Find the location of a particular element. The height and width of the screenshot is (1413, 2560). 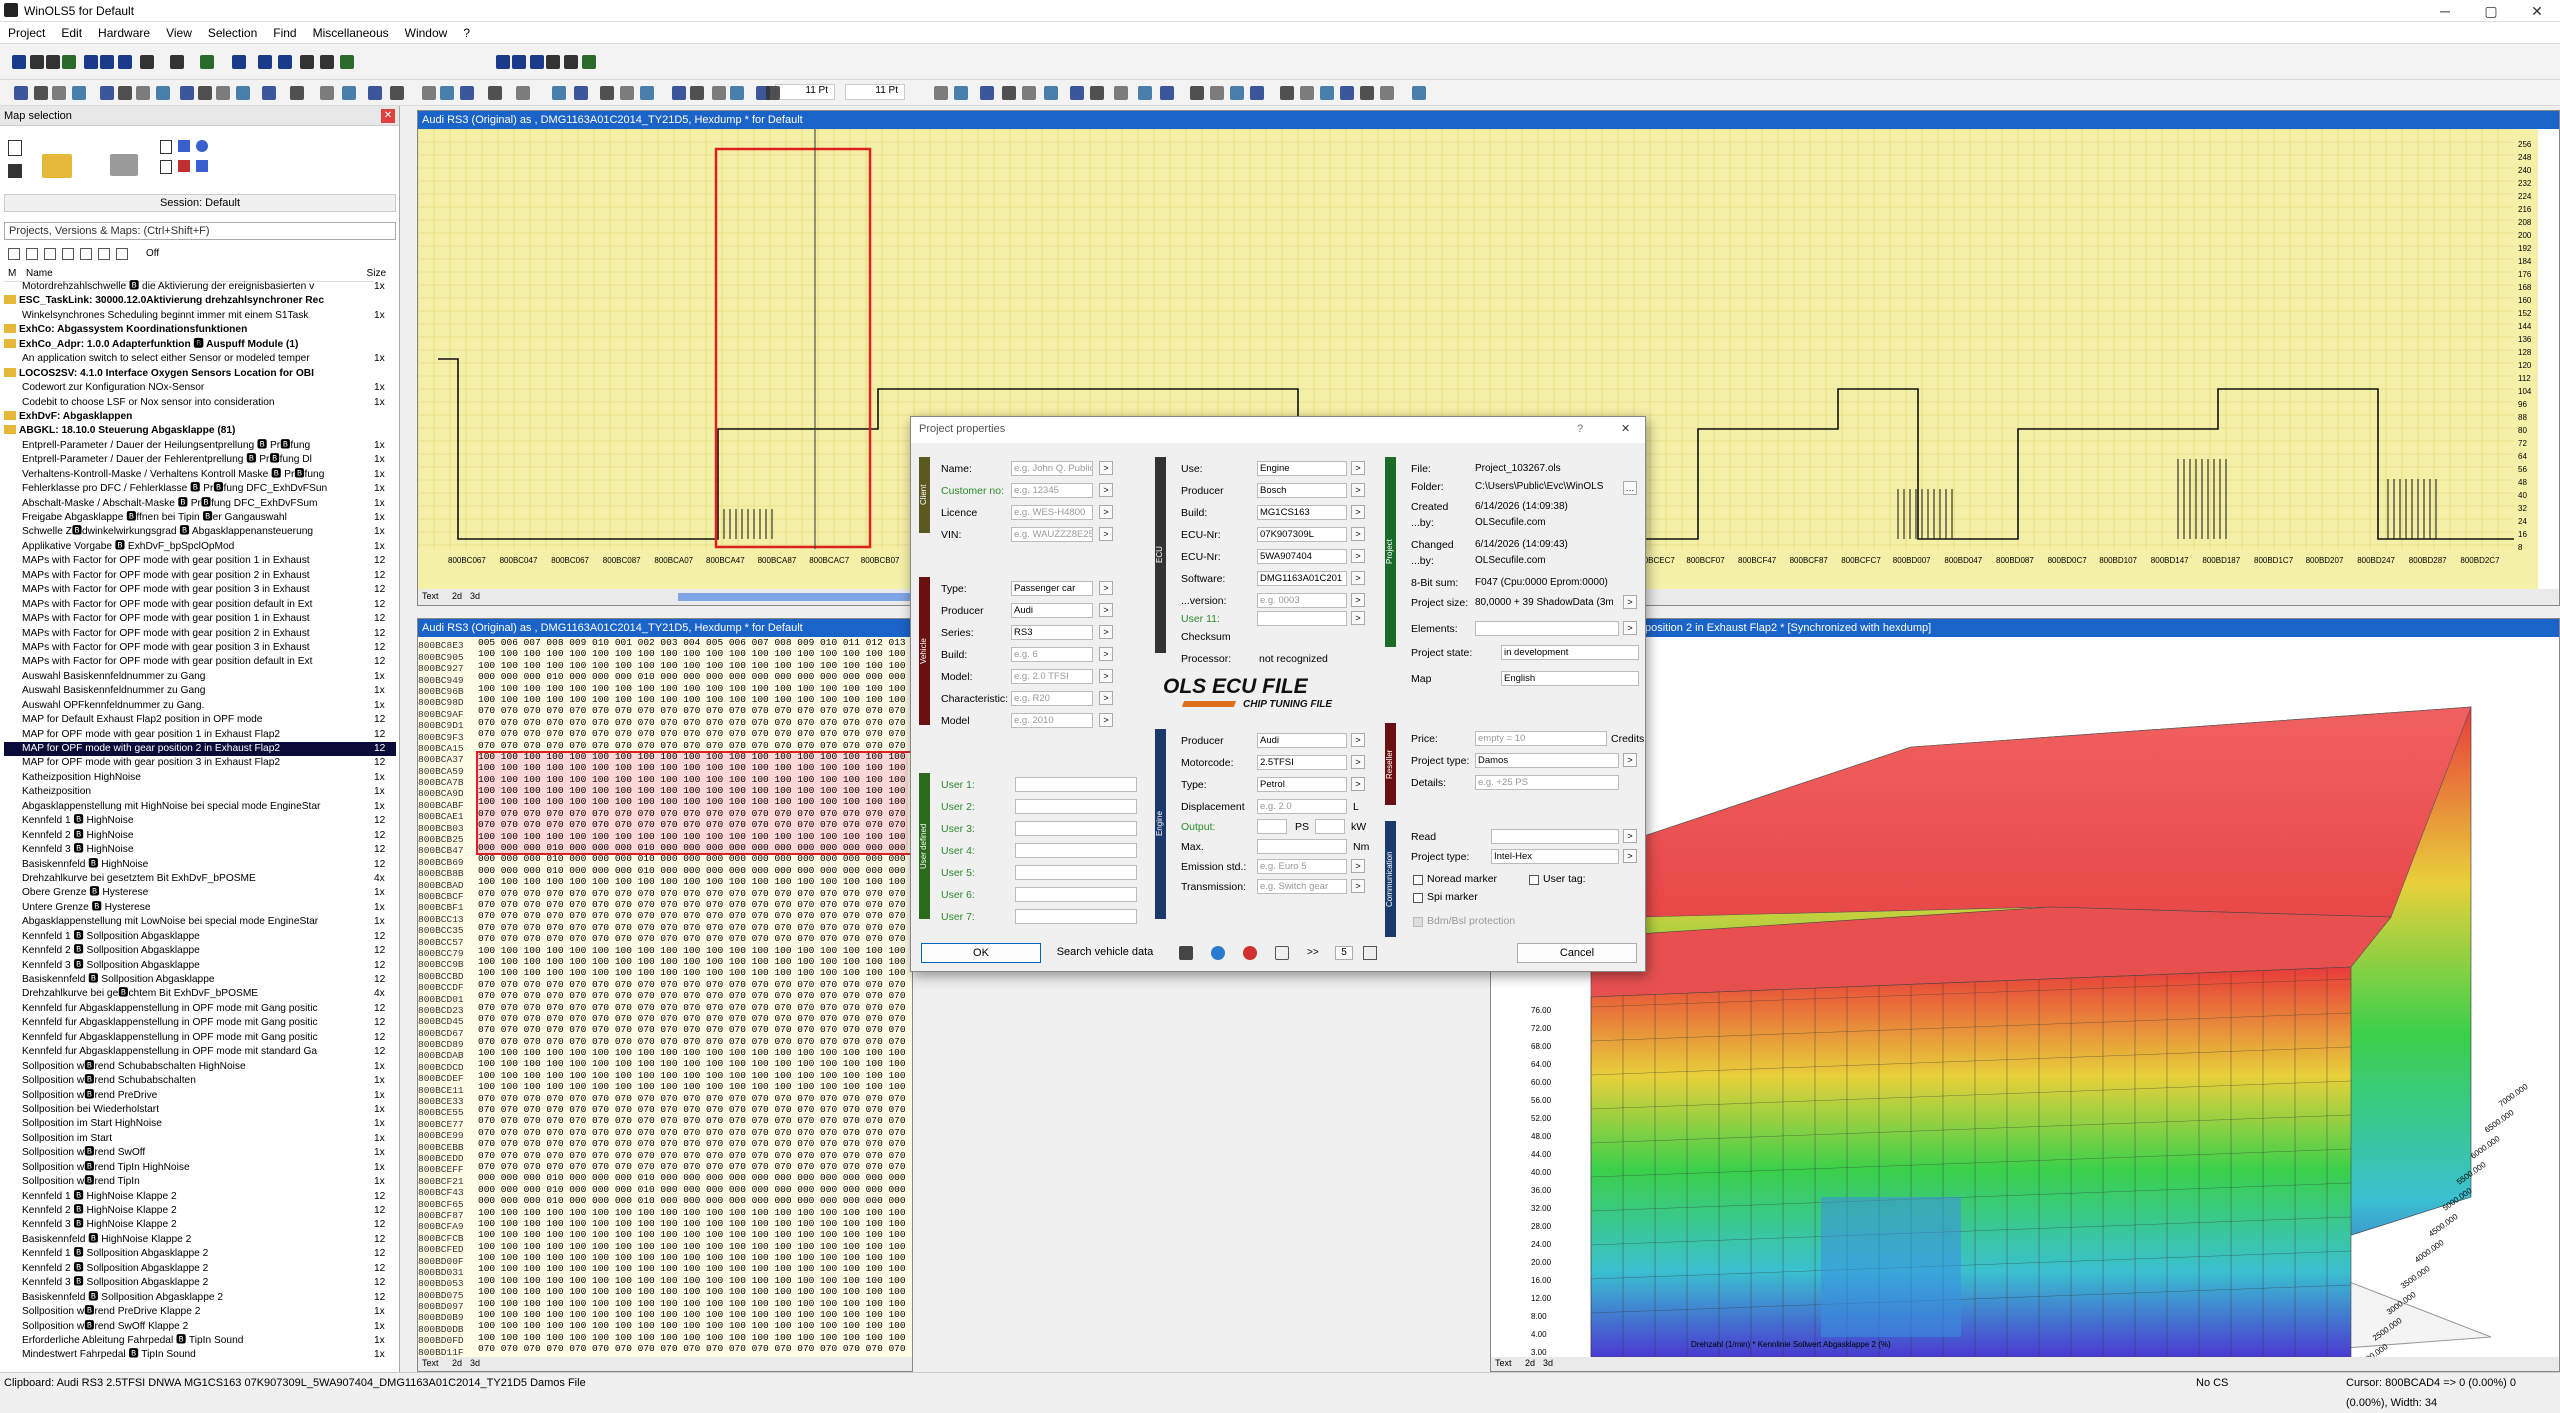

cancel-button: Cancel is located at coordinates (1577, 953).